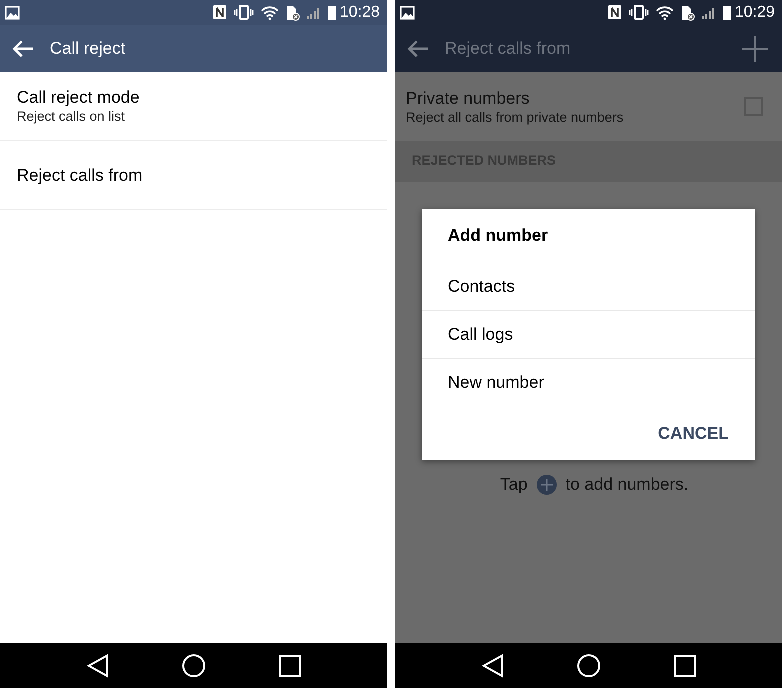  I want to click on dialog-title: Add number, so click(498, 236).